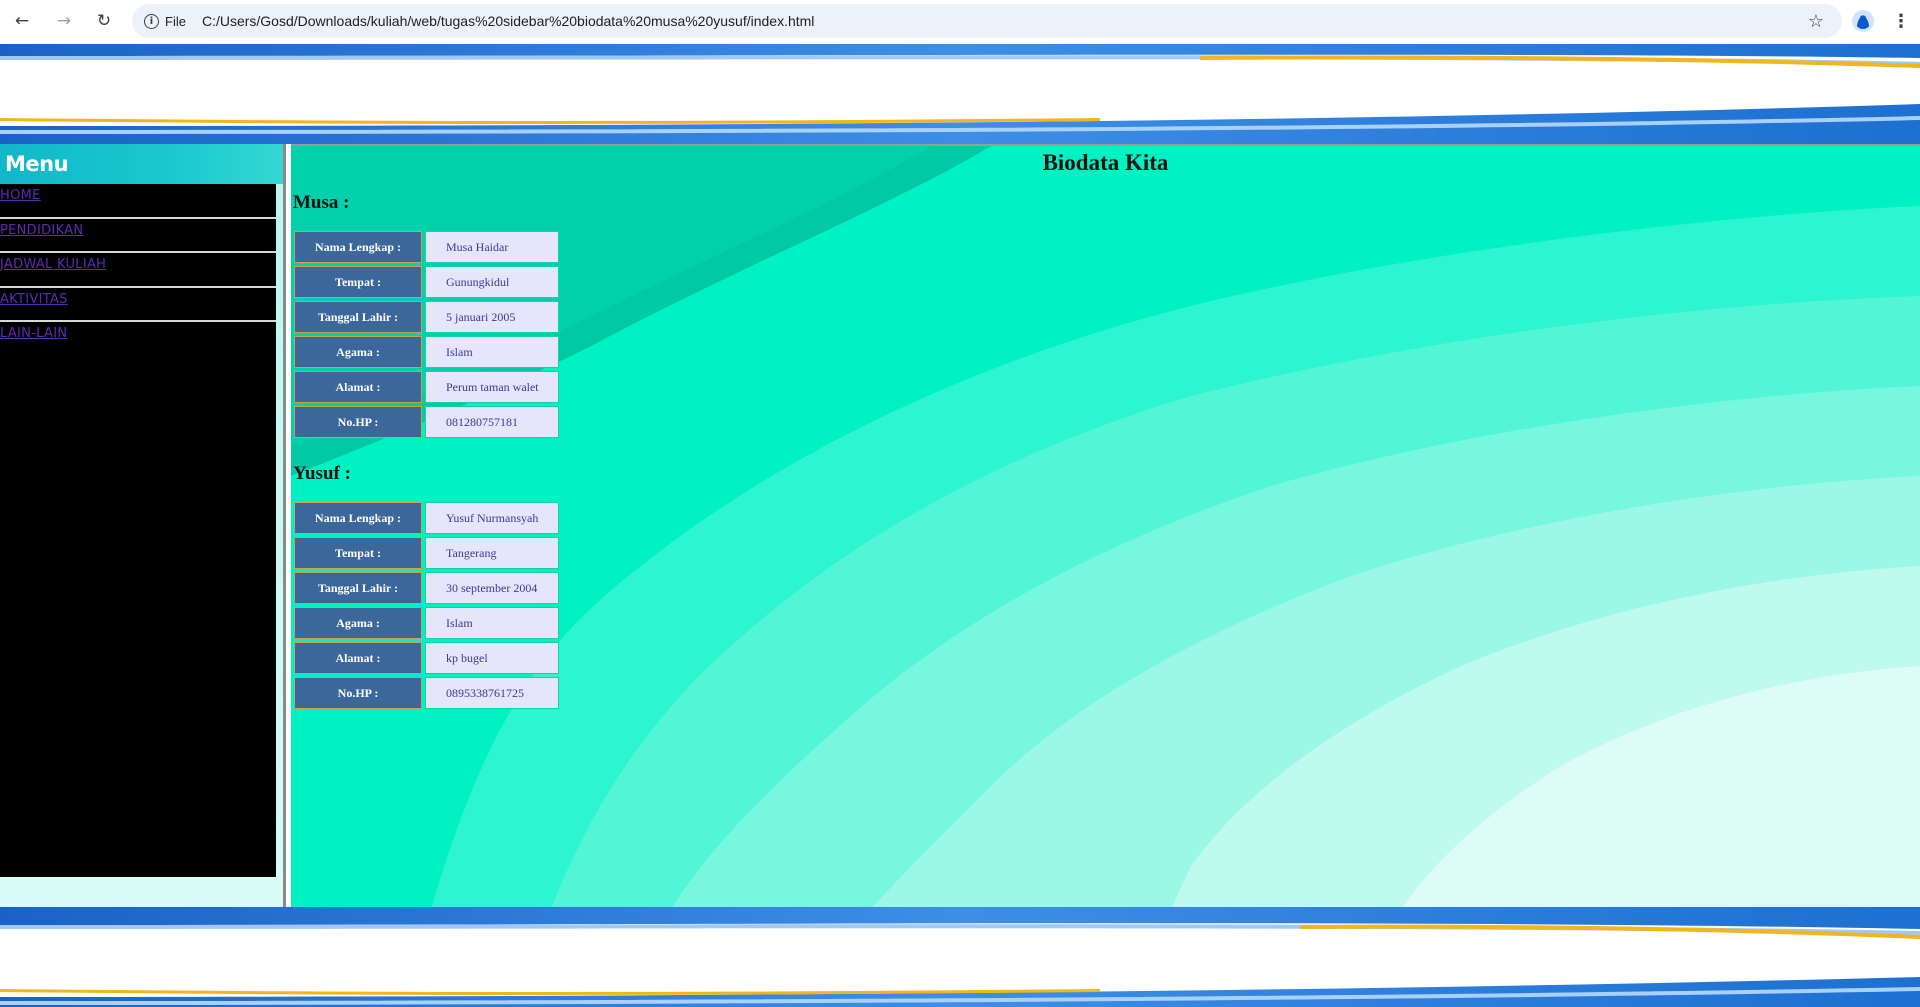 Image resolution: width=1920 pixels, height=1007 pixels. Describe the element at coordinates (22, 21) in the screenshot. I see `back-arrow-icon: ←` at that location.